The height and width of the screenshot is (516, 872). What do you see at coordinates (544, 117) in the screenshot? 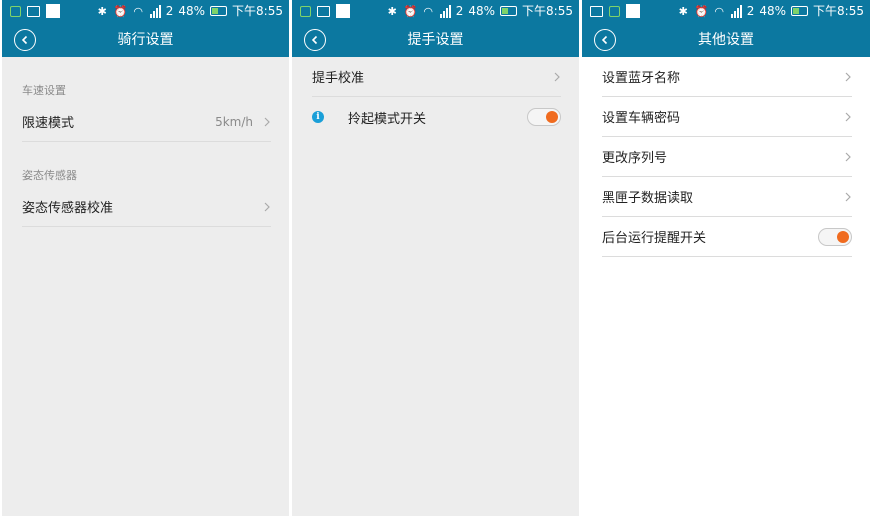
I see `lift-mode-toggle` at bounding box center [544, 117].